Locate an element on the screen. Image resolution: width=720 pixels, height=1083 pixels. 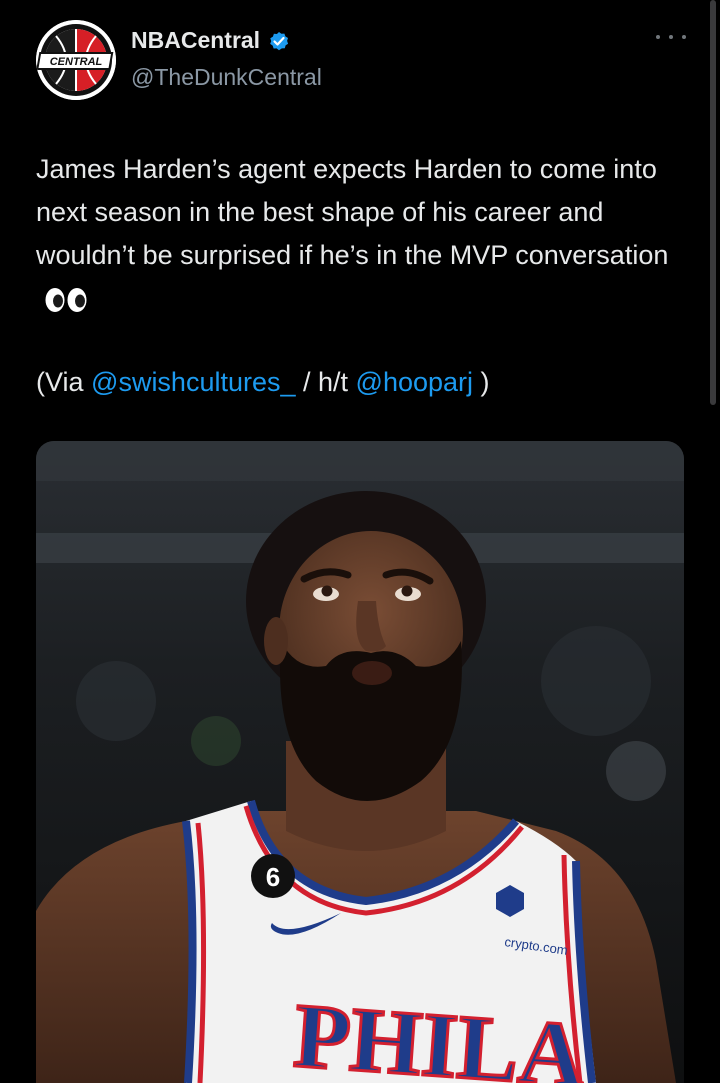
via-line: (Via @swishcultures_ / h/t @hooparj ) is located at coordinates (263, 382).